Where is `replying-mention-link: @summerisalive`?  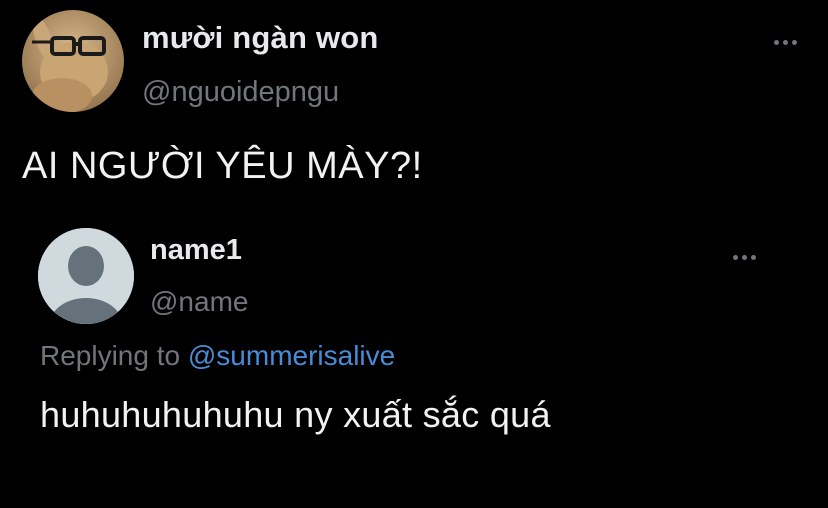 replying-mention-link: @summerisalive is located at coordinates (291, 355).